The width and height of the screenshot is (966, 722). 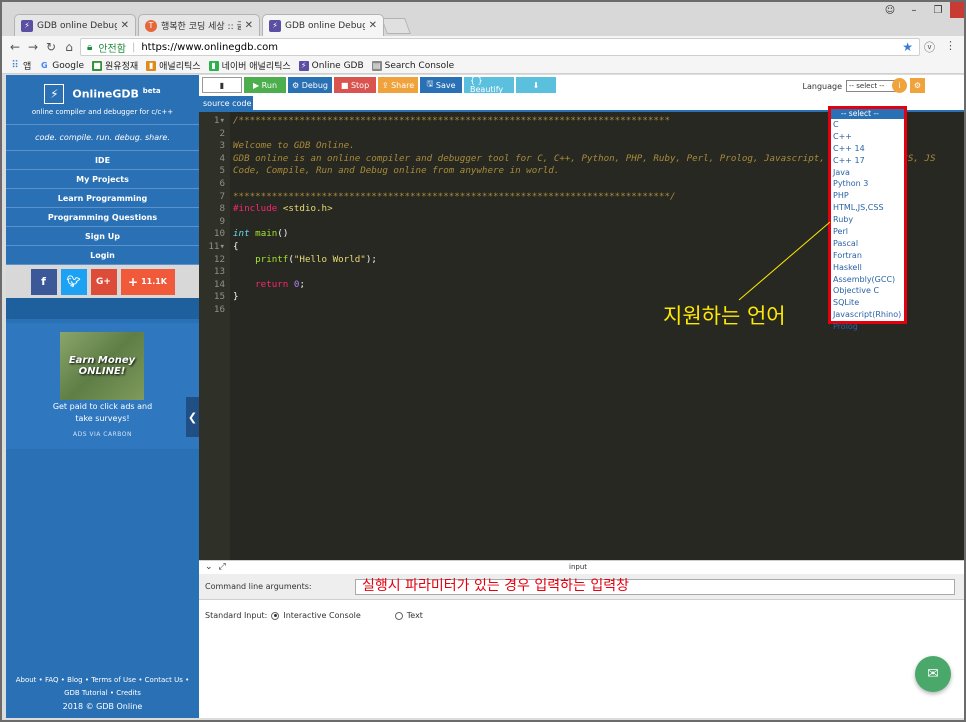 I want to click on new-tab-button, so click(x=396, y=26).